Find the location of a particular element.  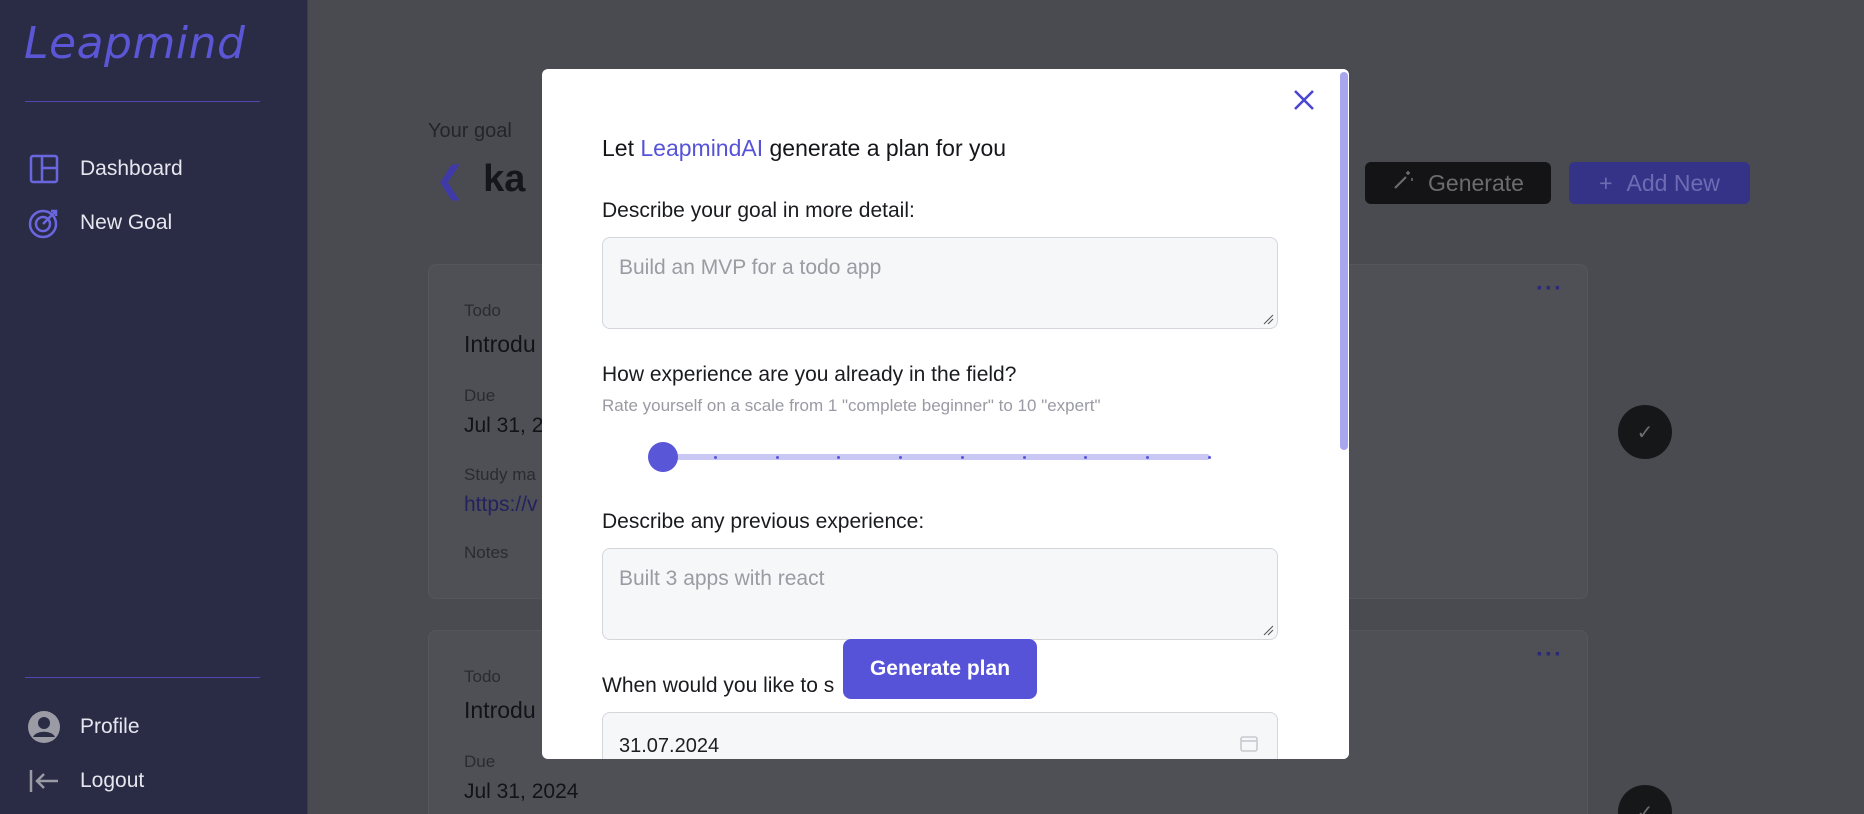

previous-experience-input: Built 3 apps with react is located at coordinates (940, 594).